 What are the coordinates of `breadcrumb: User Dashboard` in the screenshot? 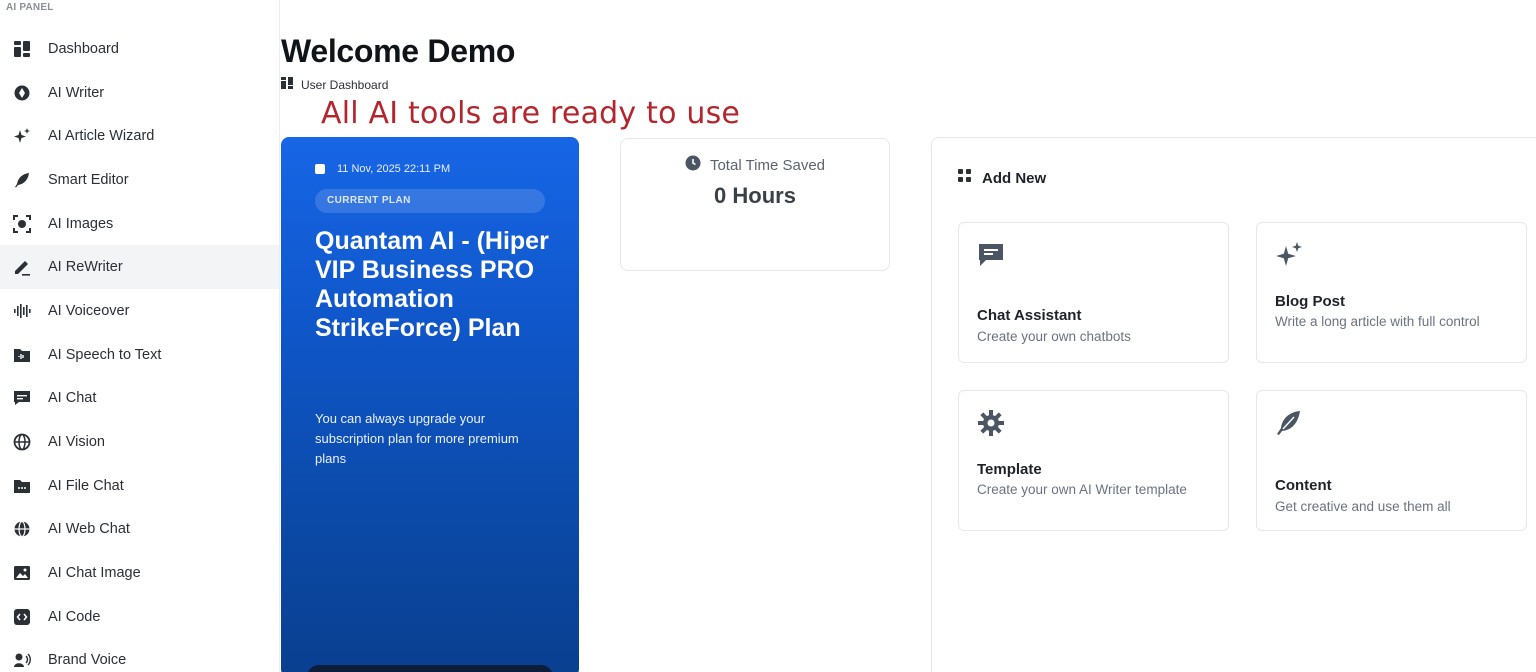 It's located at (334, 84).